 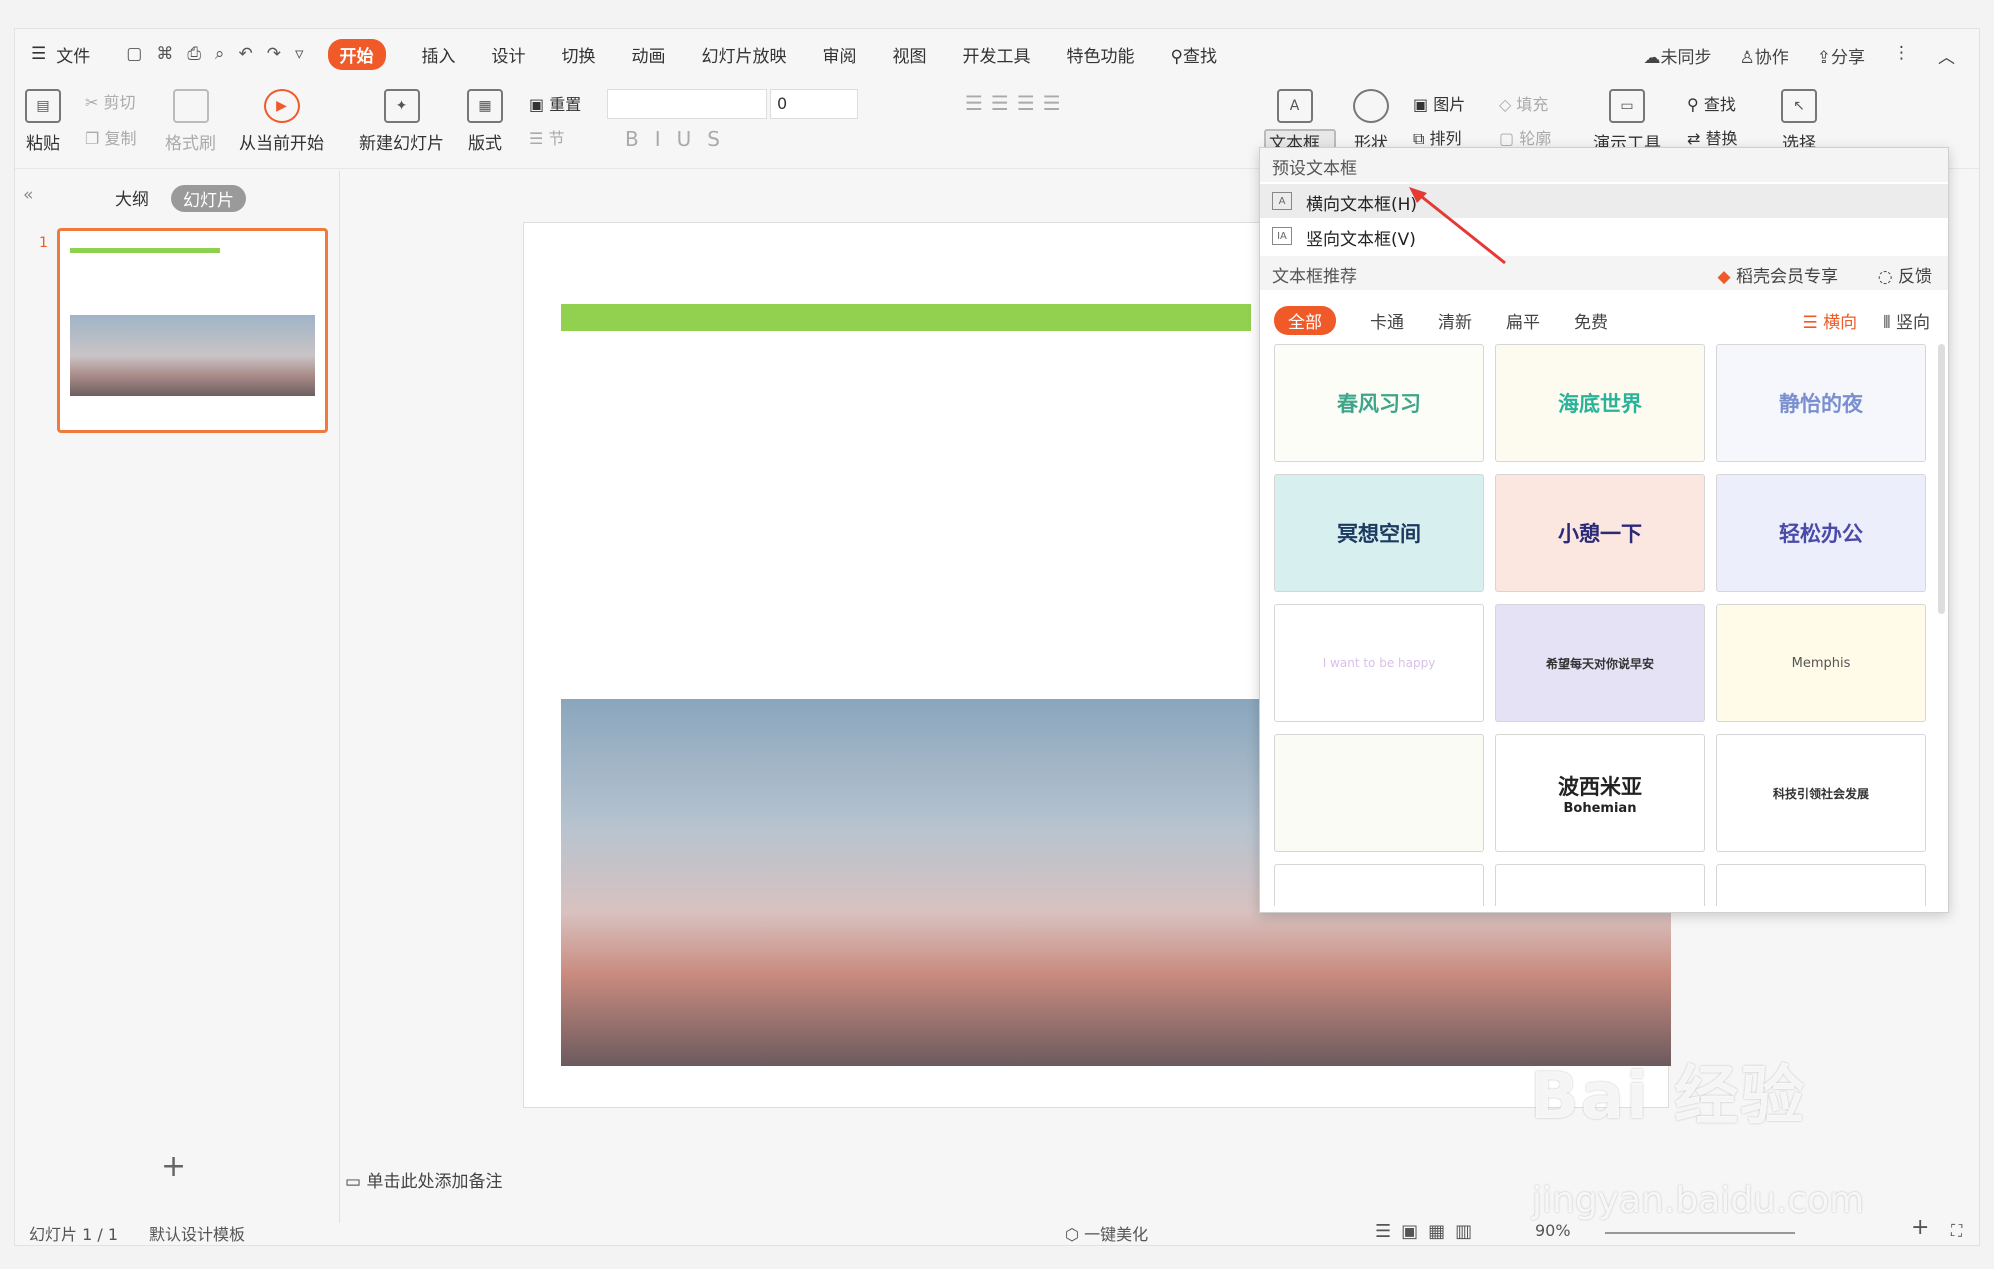 I want to click on card-subtitle: Bohemian, so click(x=1600, y=808).